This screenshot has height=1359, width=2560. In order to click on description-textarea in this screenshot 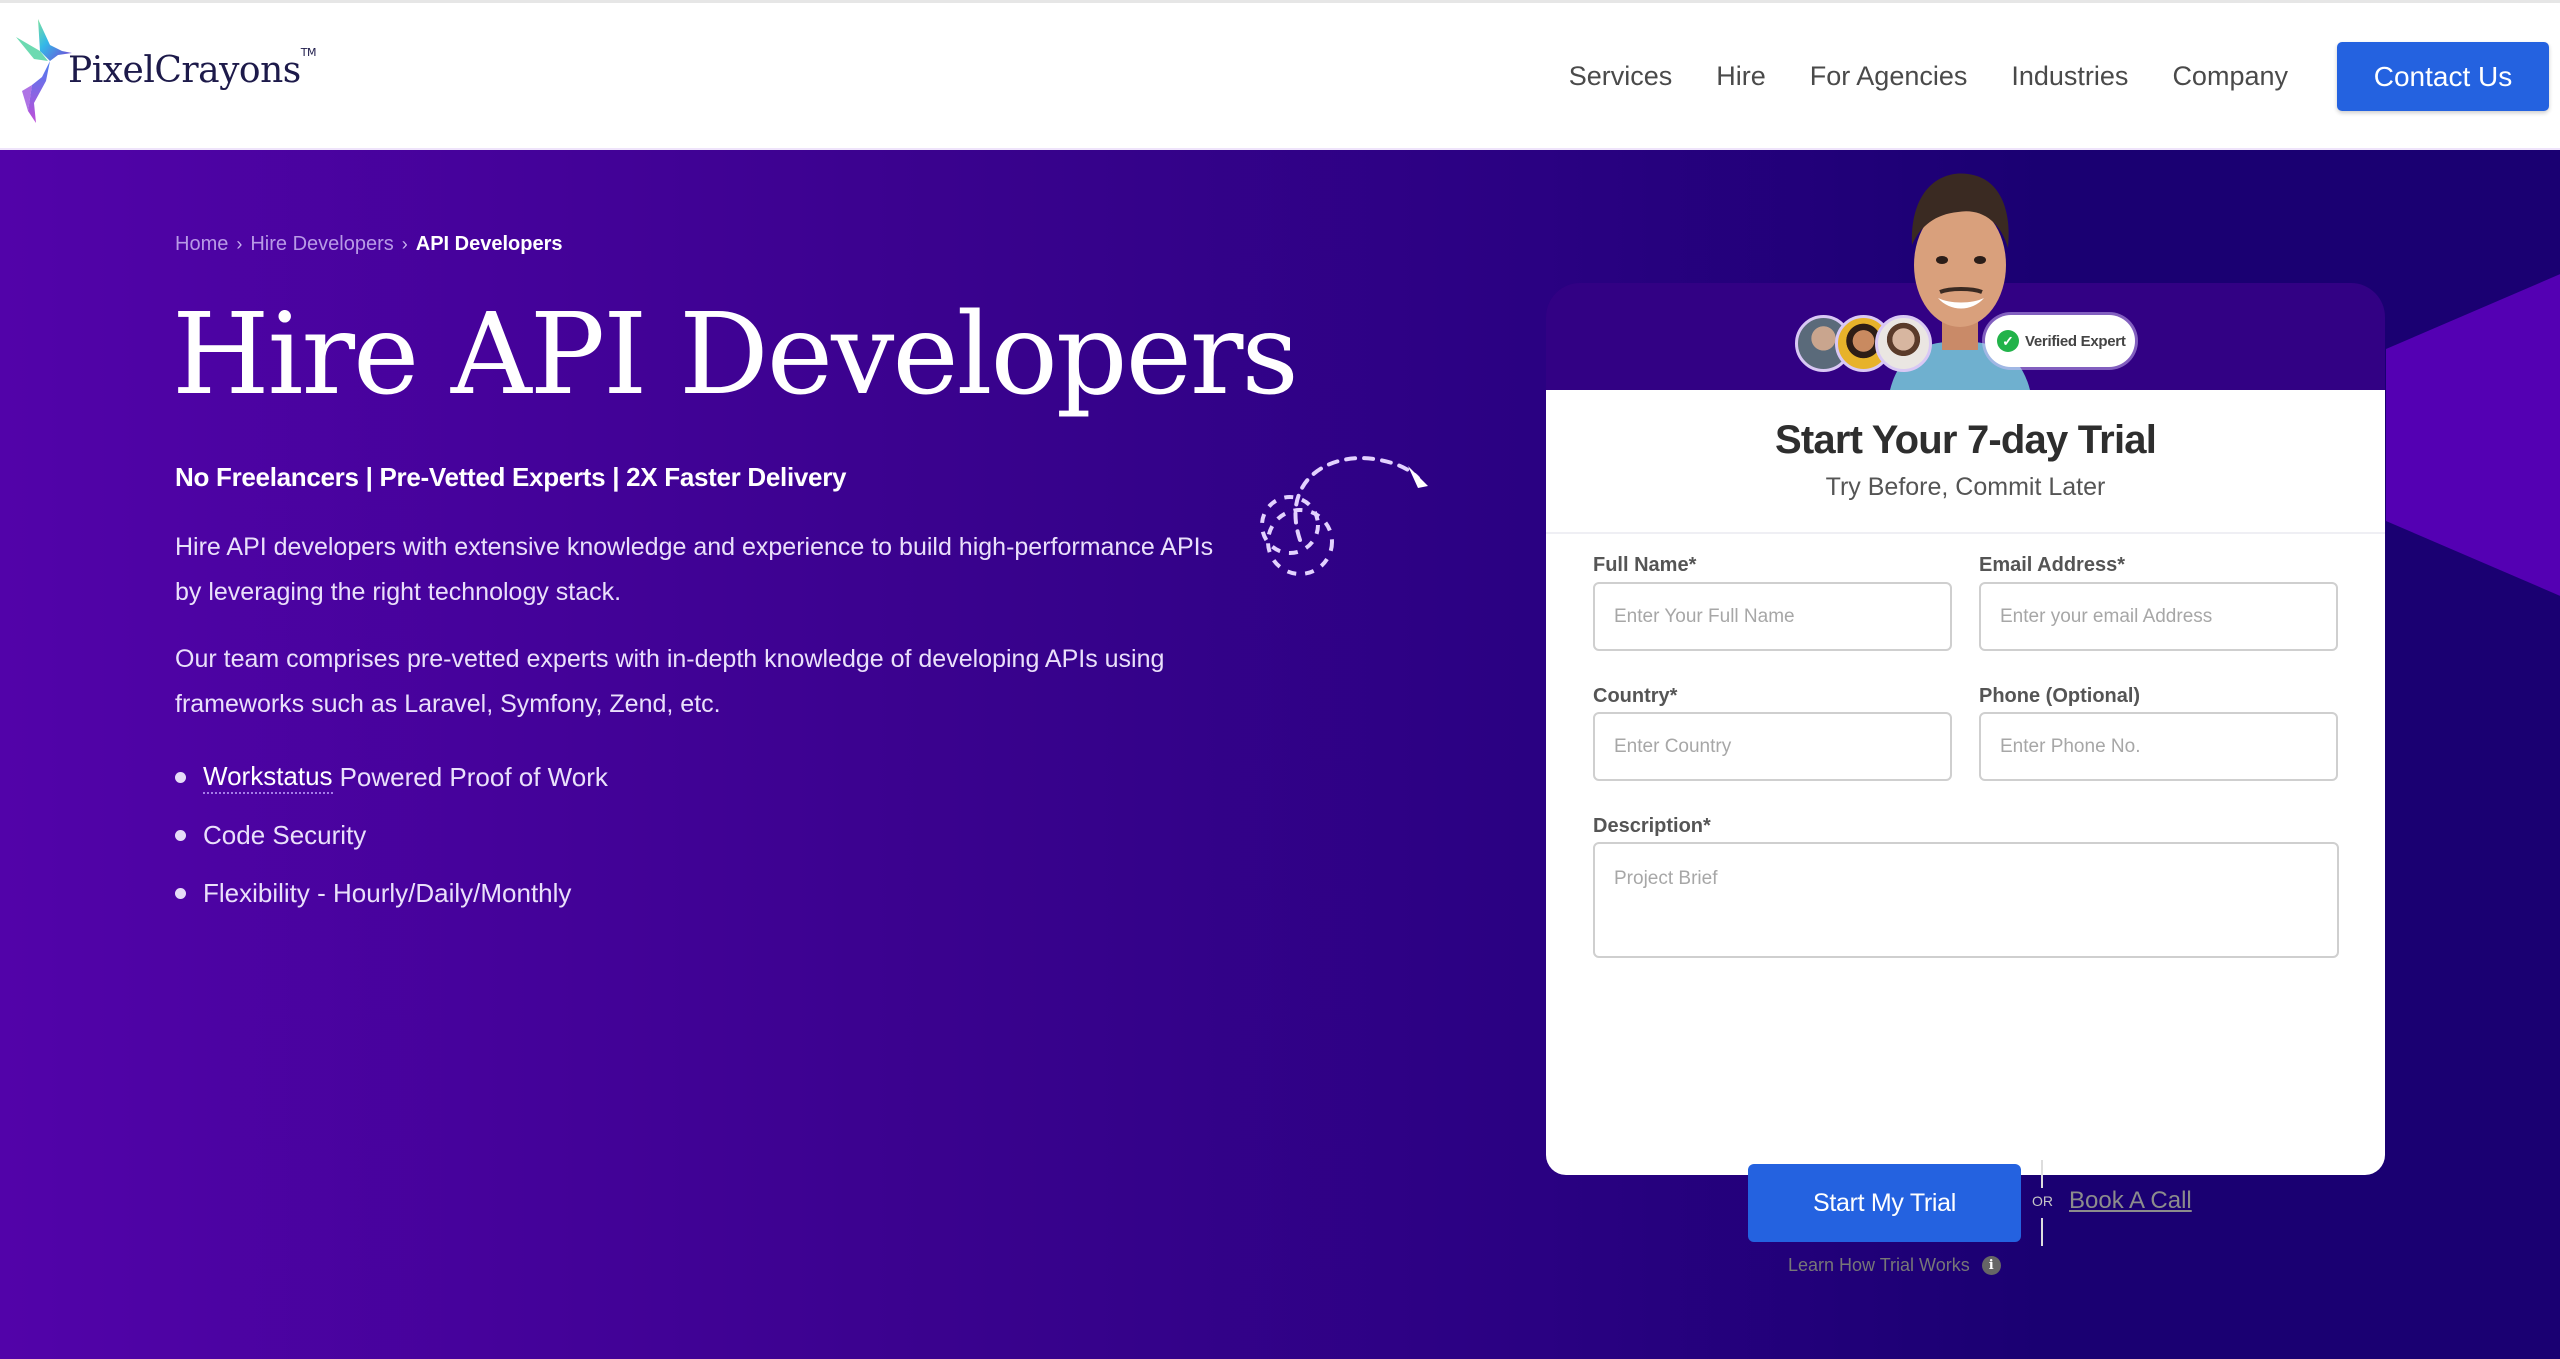, I will do `click(1966, 900)`.